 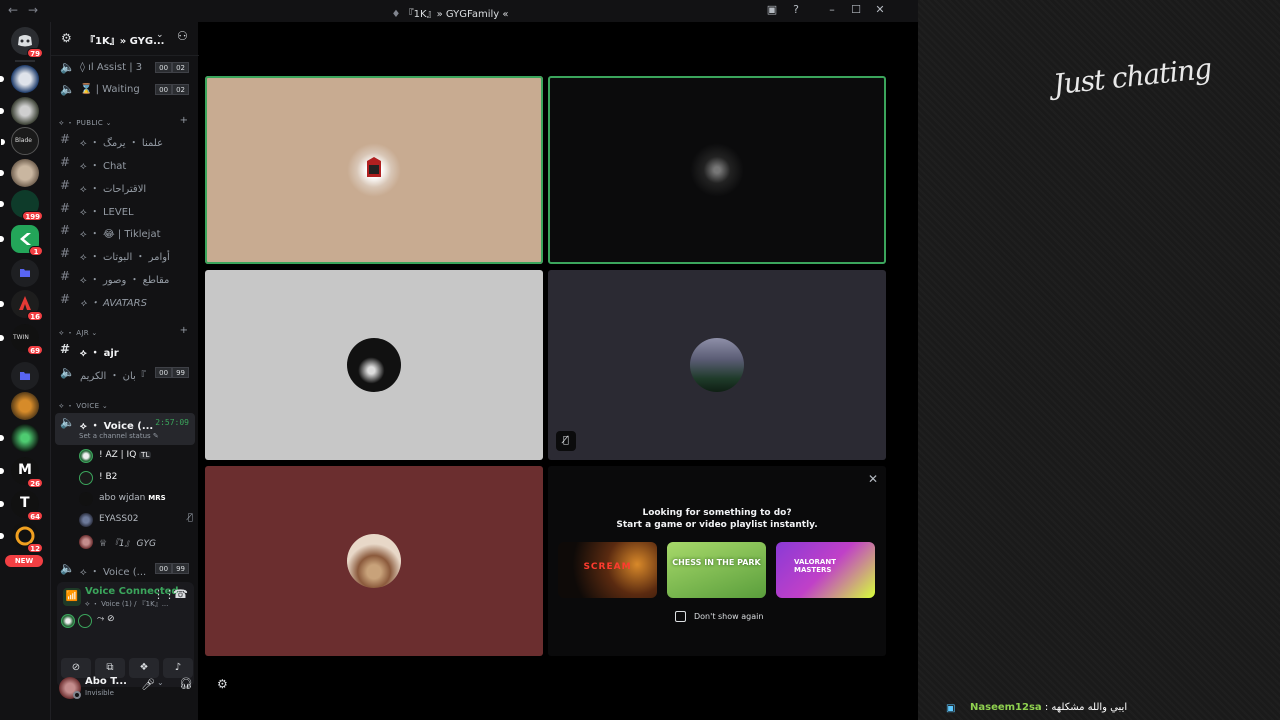 What do you see at coordinates (680, 616) in the screenshot?
I see `dont-show-checkbox` at bounding box center [680, 616].